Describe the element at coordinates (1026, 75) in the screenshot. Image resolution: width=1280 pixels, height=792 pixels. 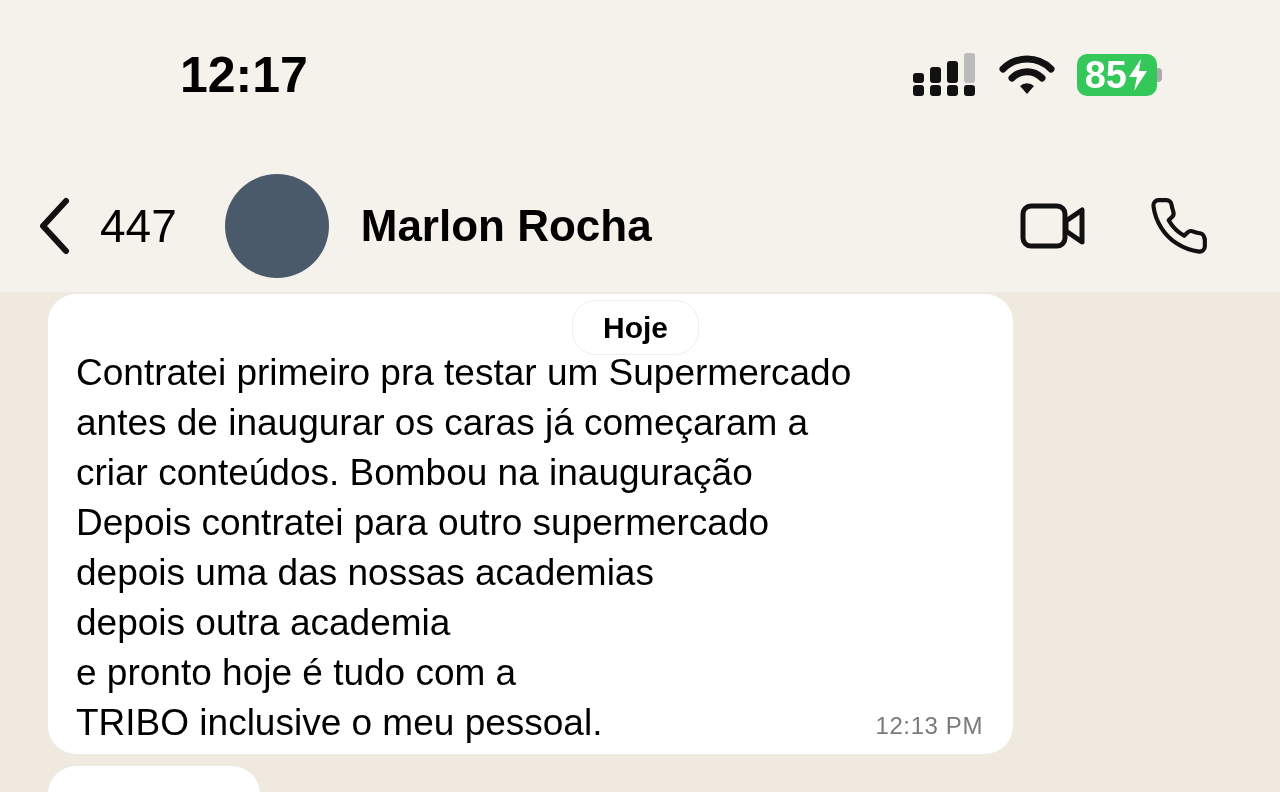
I see `wifi-icon` at that location.